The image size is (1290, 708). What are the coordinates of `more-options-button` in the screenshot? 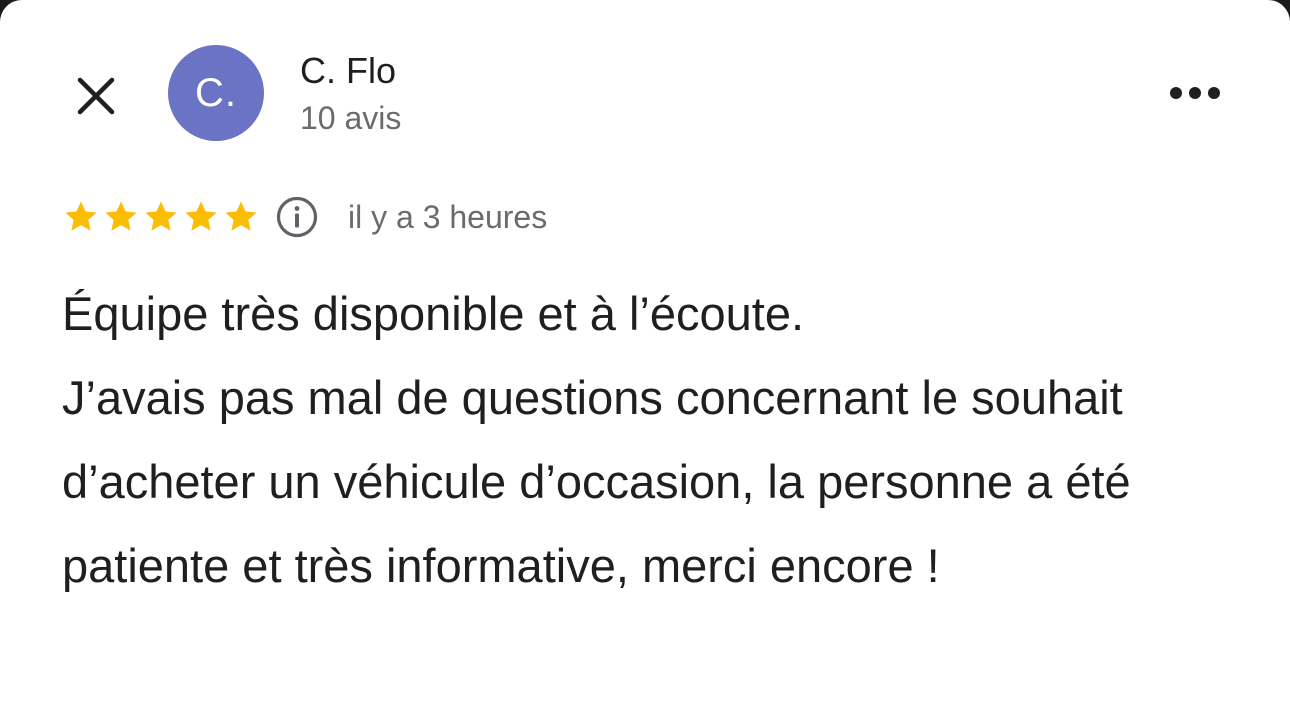 It's located at (1195, 93).